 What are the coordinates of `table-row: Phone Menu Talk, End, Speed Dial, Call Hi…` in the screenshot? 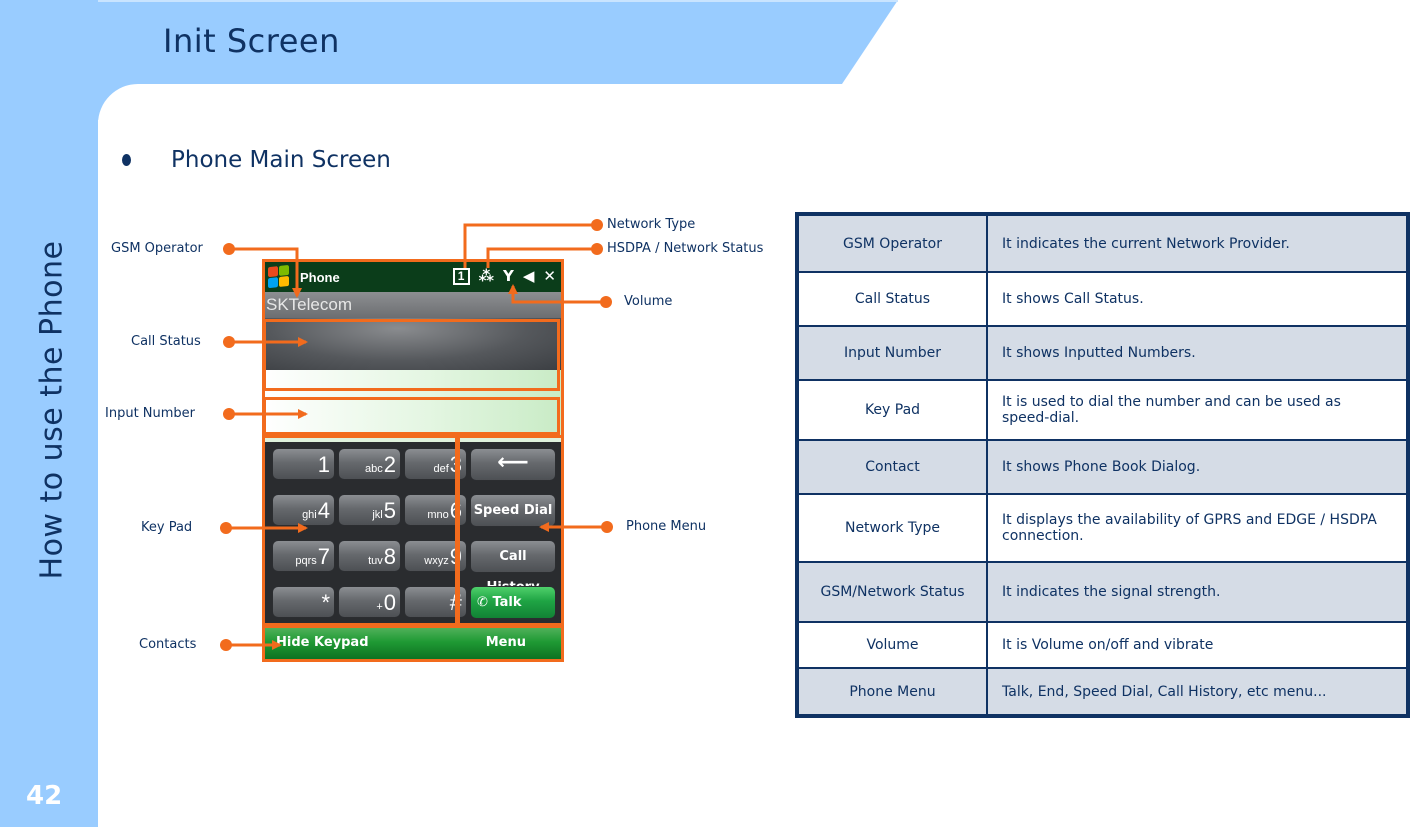 It's located at (1102, 692).